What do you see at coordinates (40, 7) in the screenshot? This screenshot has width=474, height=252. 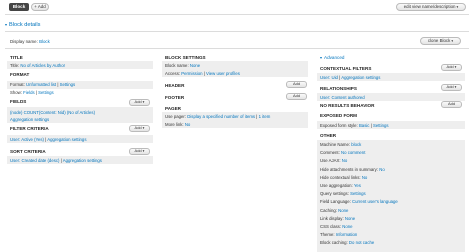 I see `add-display-button: + Add` at bounding box center [40, 7].